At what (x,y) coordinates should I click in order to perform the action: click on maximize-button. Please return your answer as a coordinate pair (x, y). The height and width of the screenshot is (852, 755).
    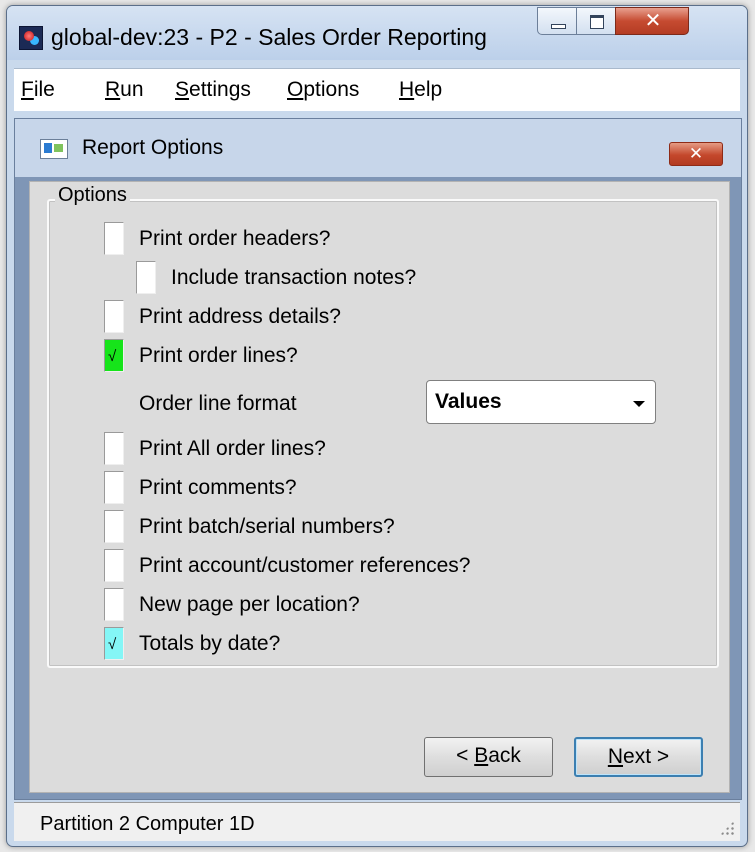
    Looking at the image, I should click on (596, 21).